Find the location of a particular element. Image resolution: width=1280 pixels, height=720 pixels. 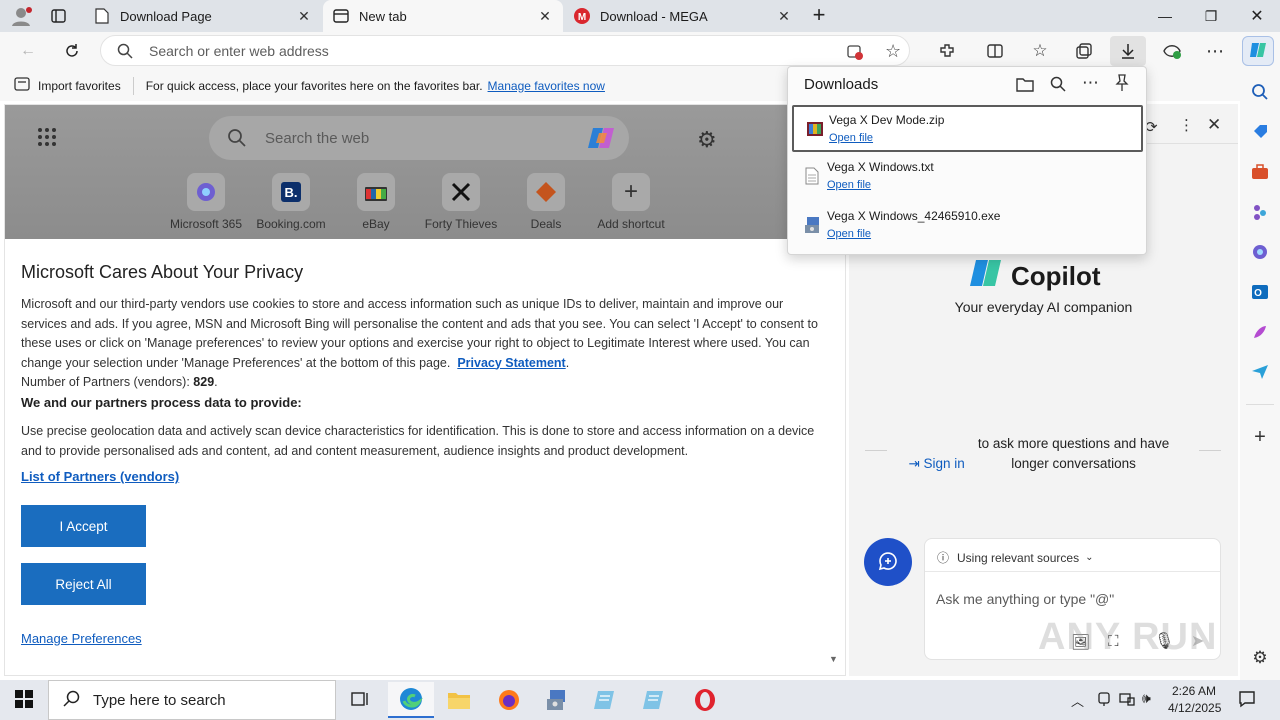

import-icon is located at coordinates (22, 85).